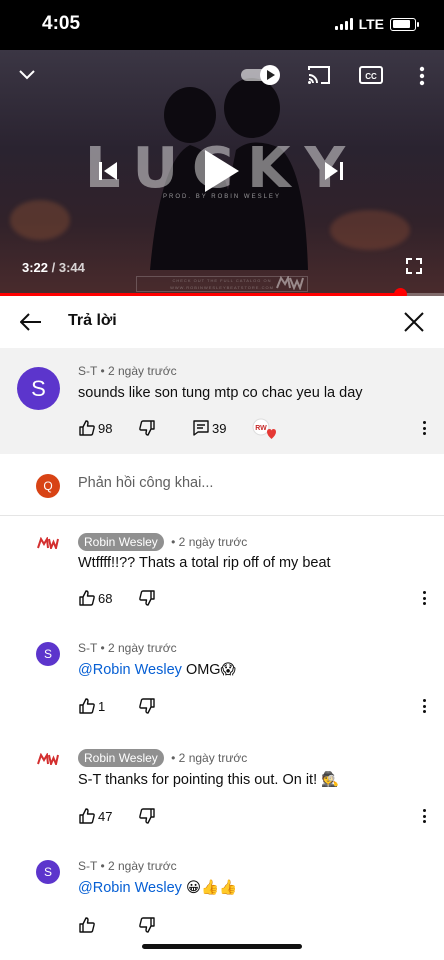  I want to click on cast-icon, so click(319, 75).